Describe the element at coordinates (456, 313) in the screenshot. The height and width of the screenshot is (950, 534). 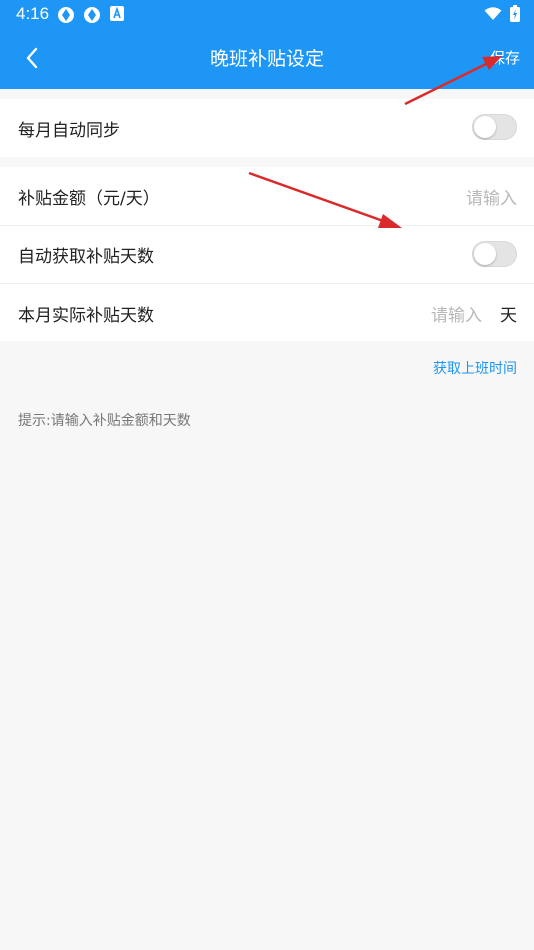
I see `actual-days-input: 请输入` at that location.